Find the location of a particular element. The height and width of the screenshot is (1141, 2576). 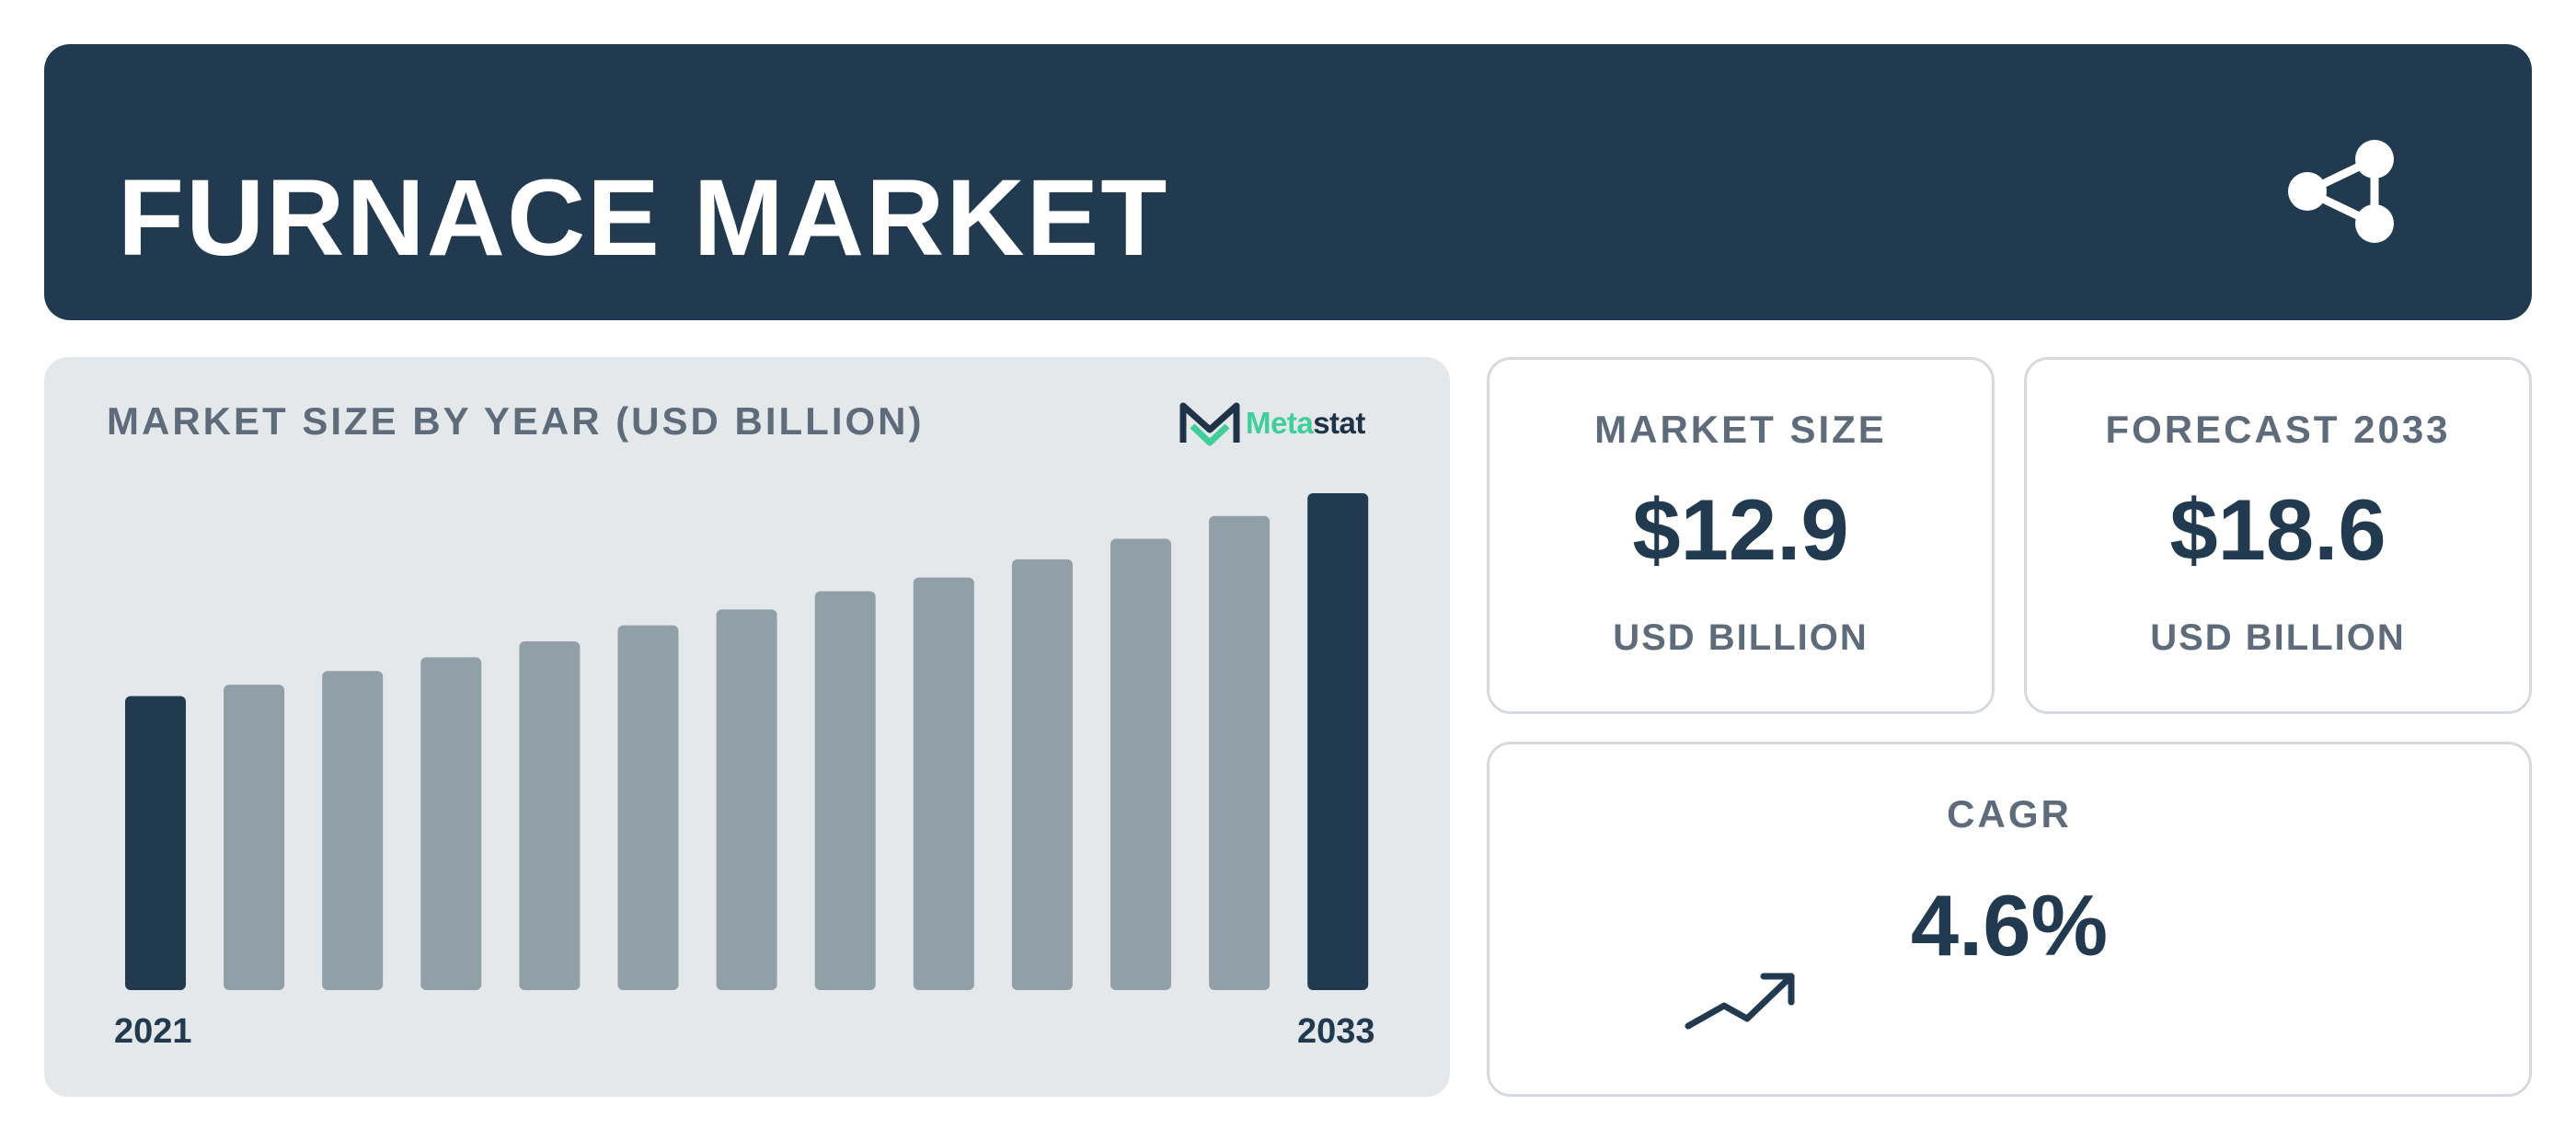

cagr-value: 4.6% is located at coordinates (2009, 926).